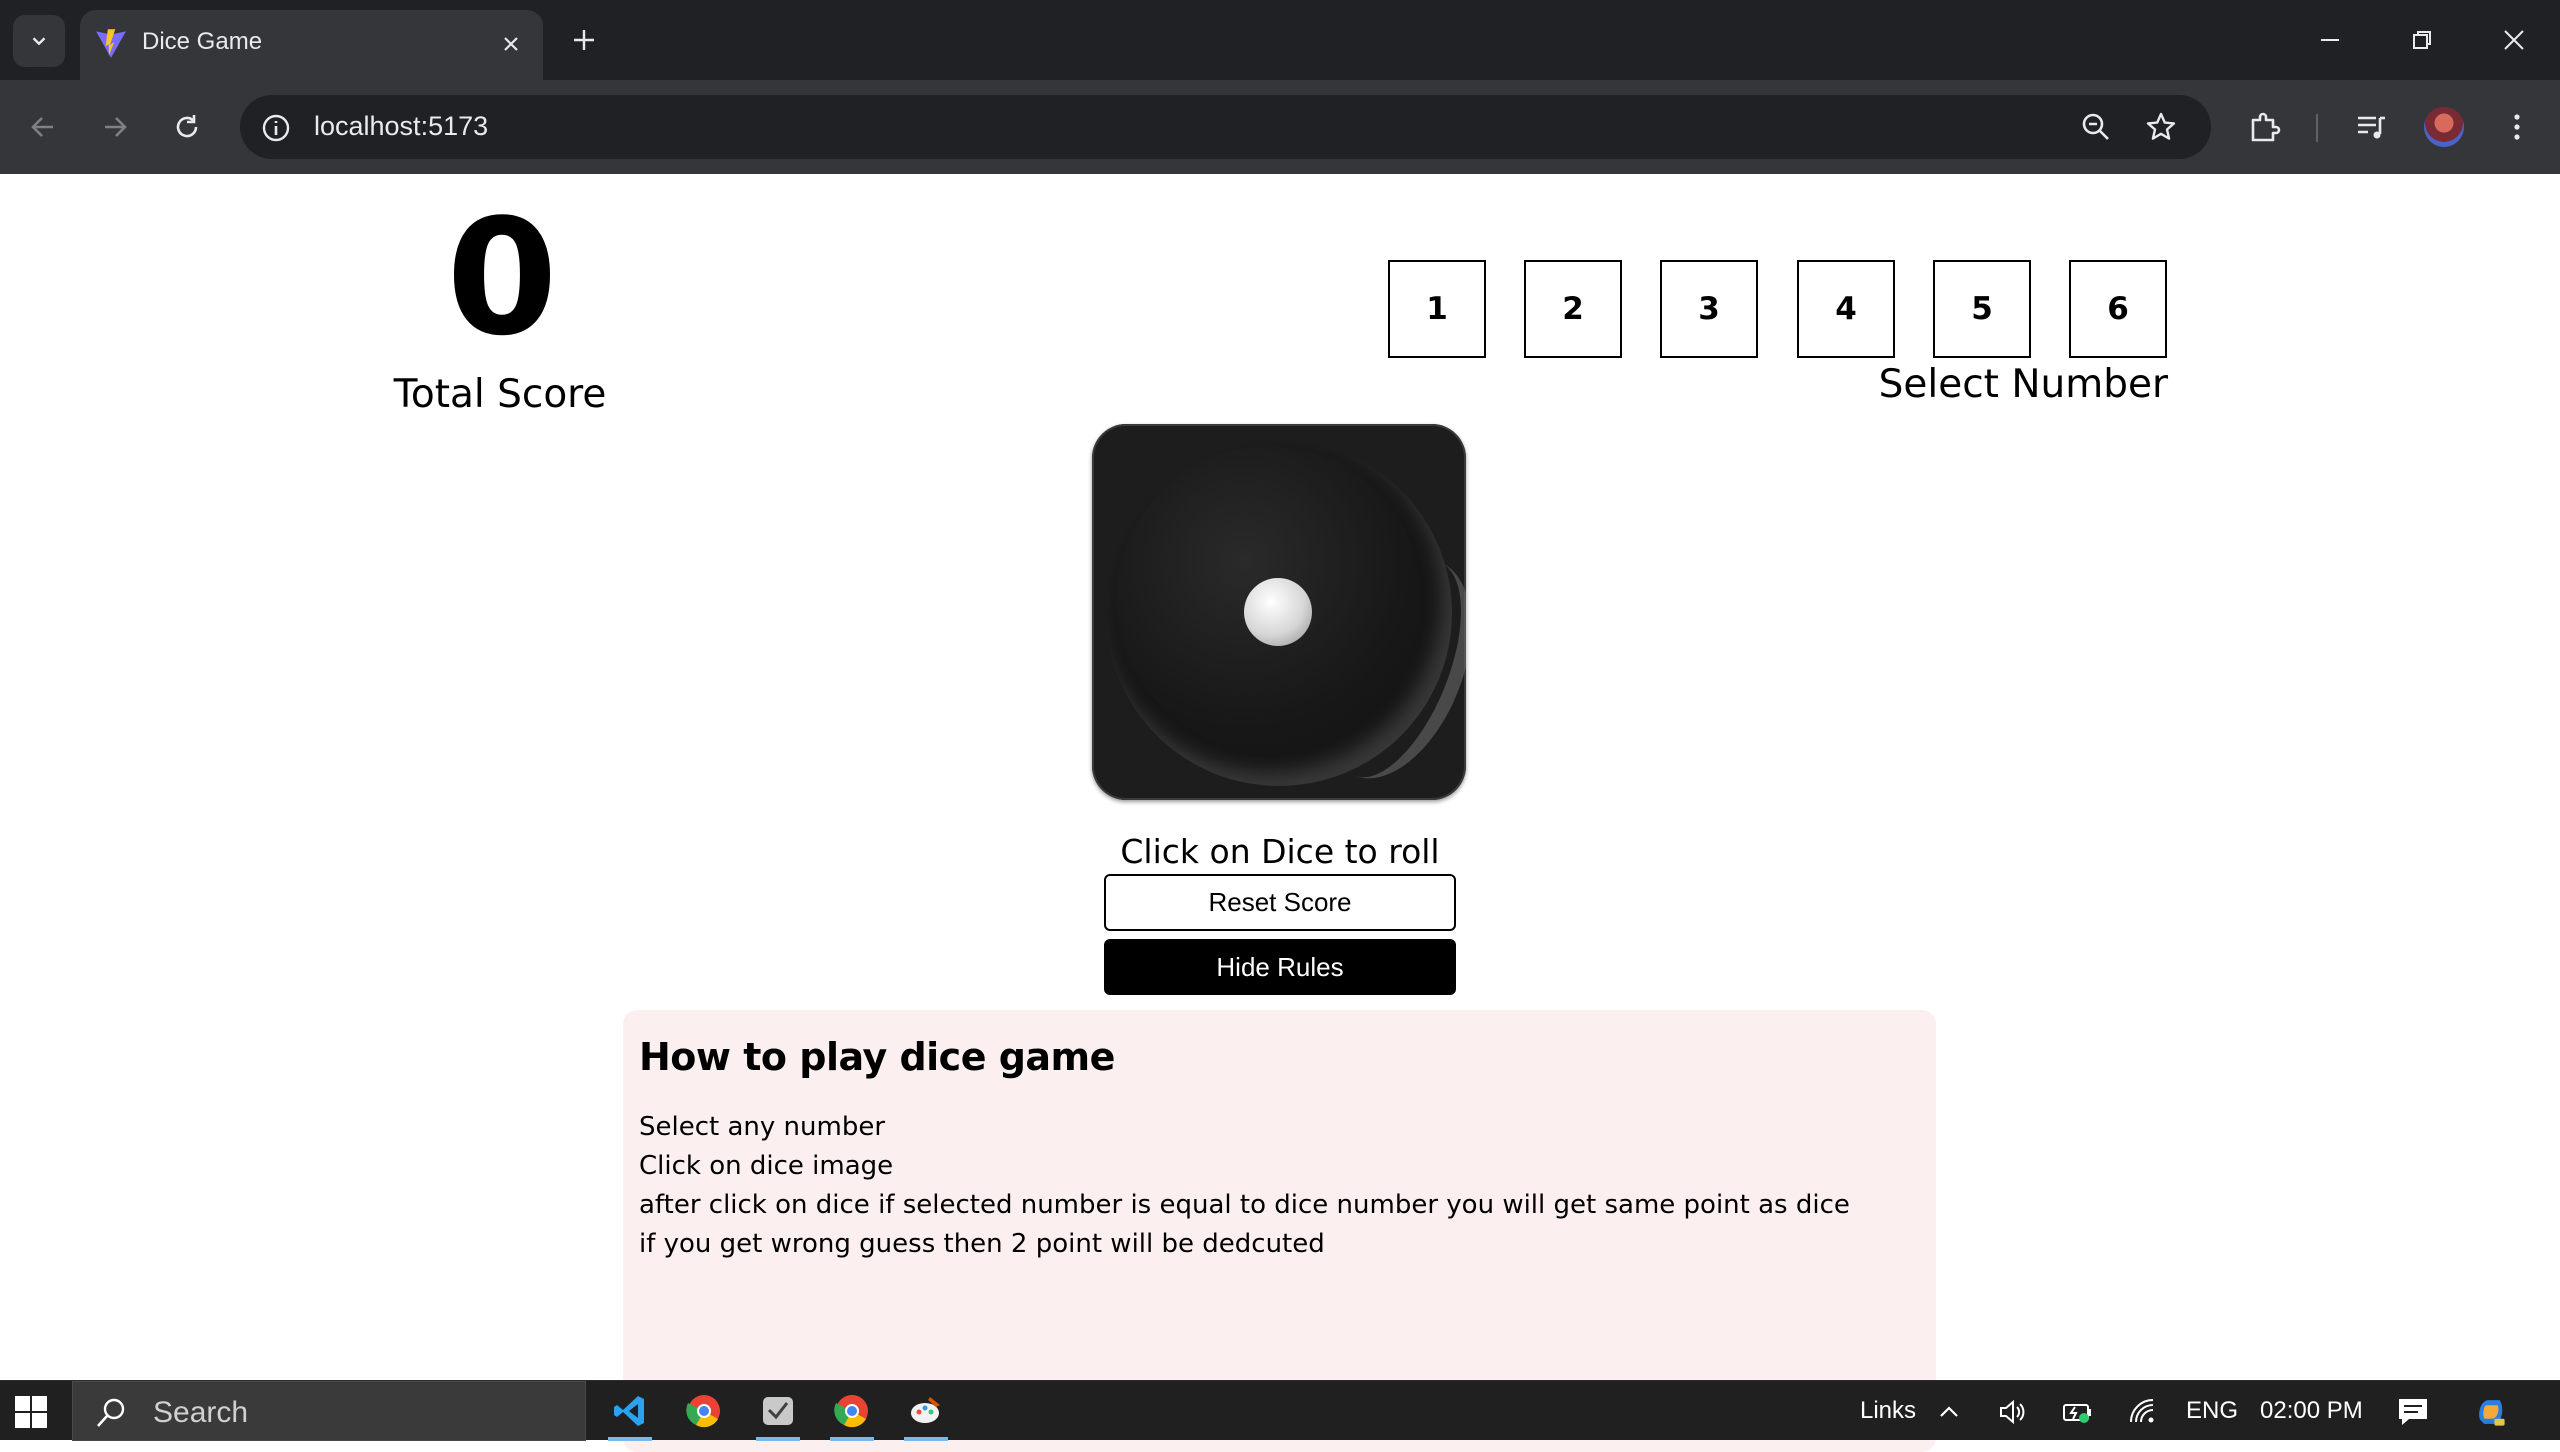 The width and height of the screenshot is (2560, 1452). I want to click on dice-pip, so click(1278, 612).